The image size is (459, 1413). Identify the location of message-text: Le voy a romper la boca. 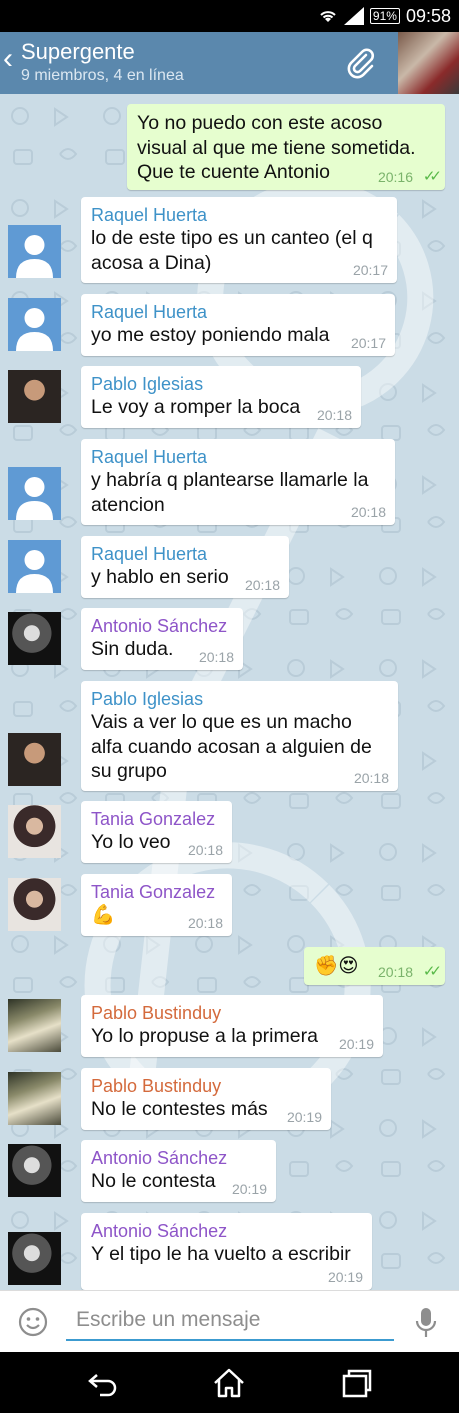
(196, 407).